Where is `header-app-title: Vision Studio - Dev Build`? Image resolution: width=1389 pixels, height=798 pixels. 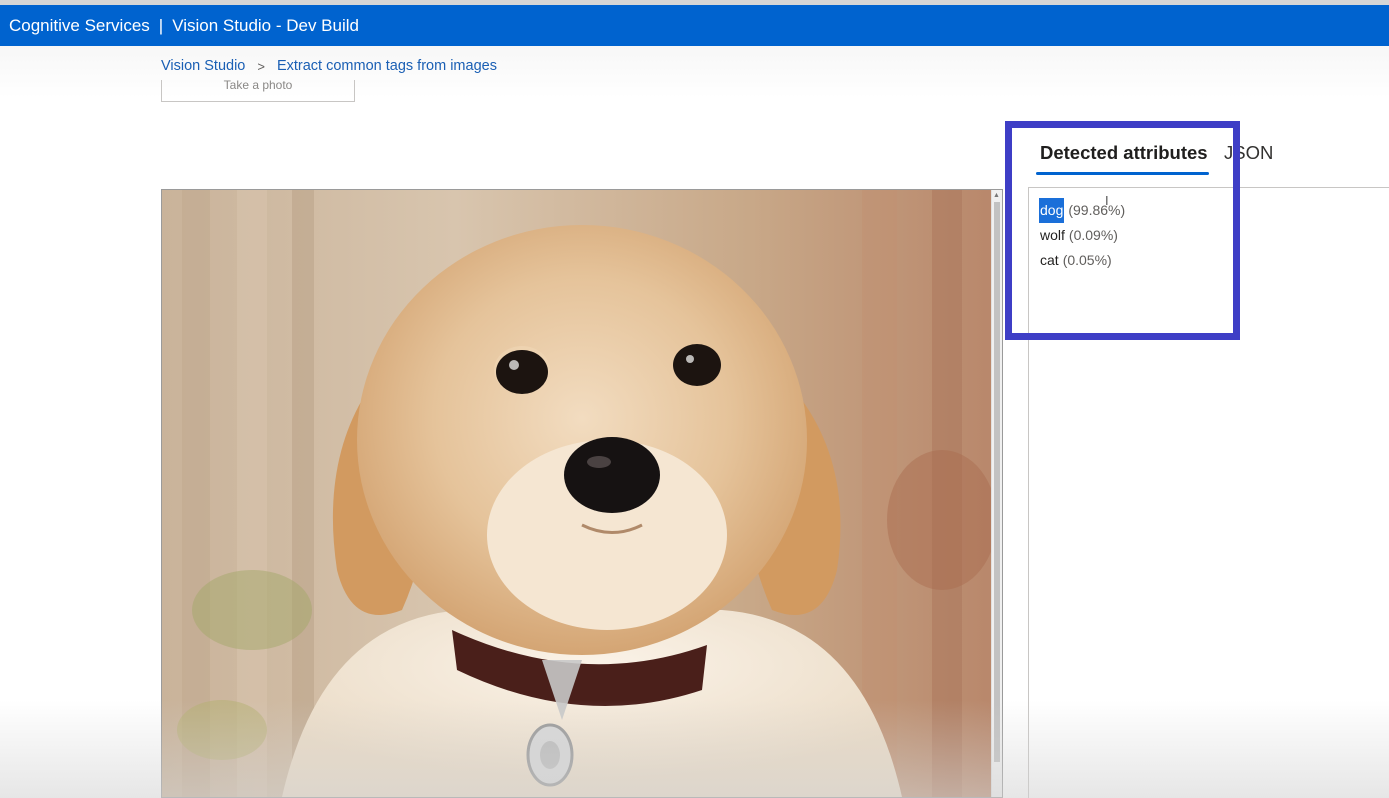
header-app-title: Vision Studio - Dev Build is located at coordinates (265, 26).